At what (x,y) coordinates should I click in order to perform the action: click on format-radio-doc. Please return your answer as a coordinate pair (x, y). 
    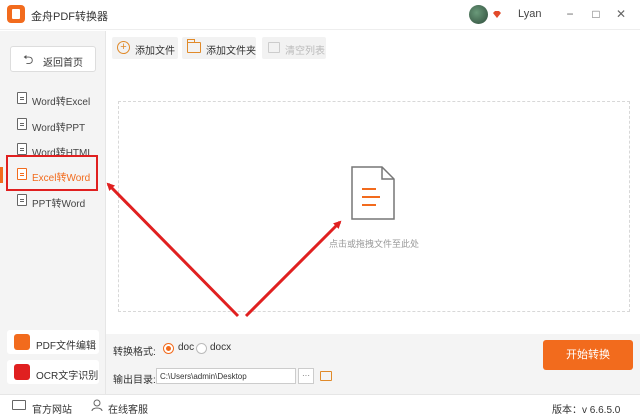
    Looking at the image, I should click on (168, 348).